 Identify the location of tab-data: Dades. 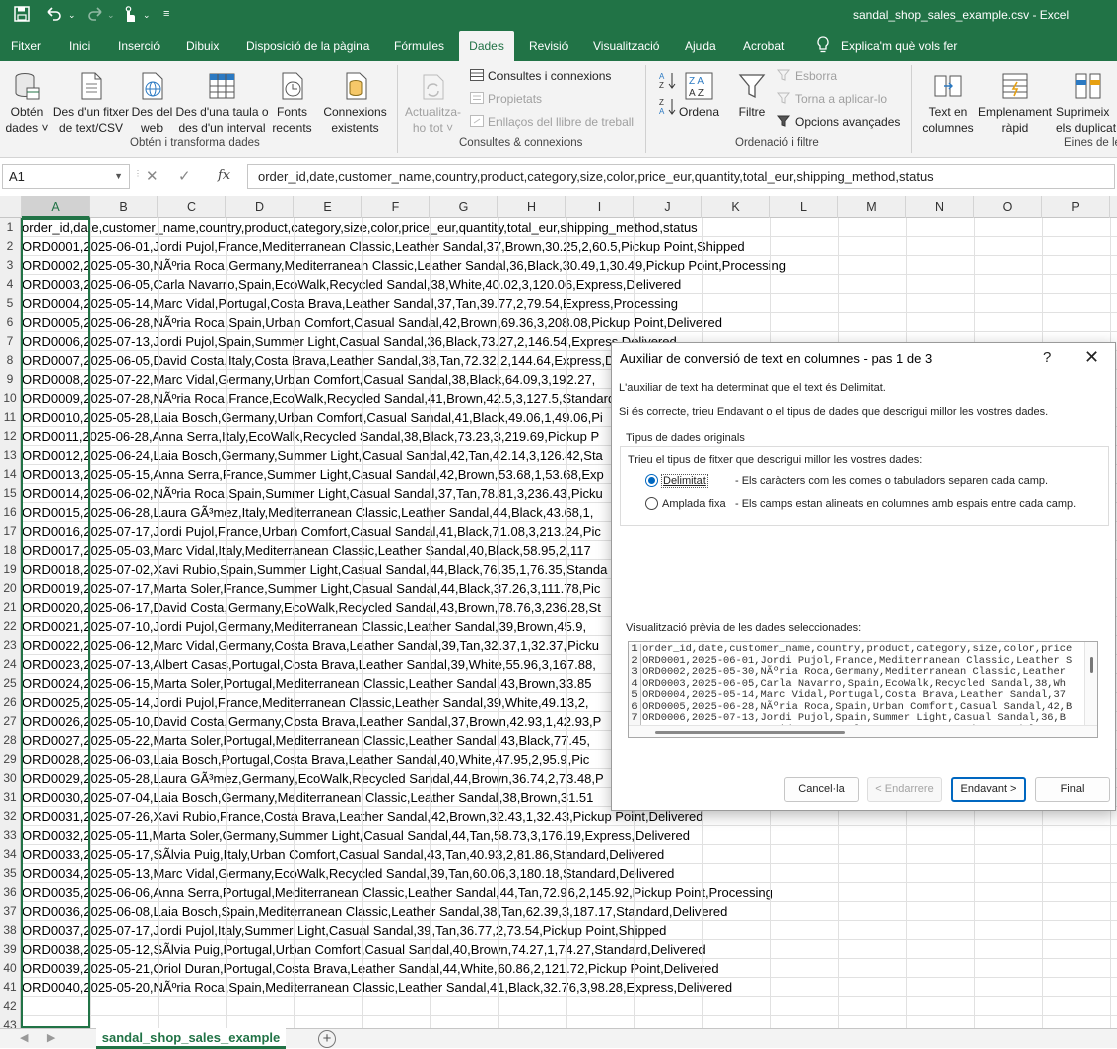
(486, 46).